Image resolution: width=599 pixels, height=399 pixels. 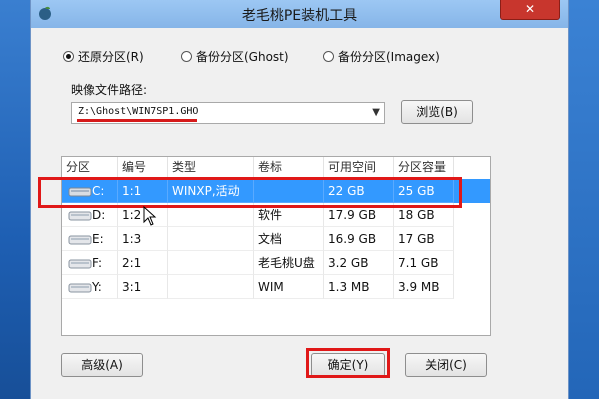 What do you see at coordinates (289, 263) in the screenshot?
I see `volume-cell: 老毛桃U盘` at bounding box center [289, 263].